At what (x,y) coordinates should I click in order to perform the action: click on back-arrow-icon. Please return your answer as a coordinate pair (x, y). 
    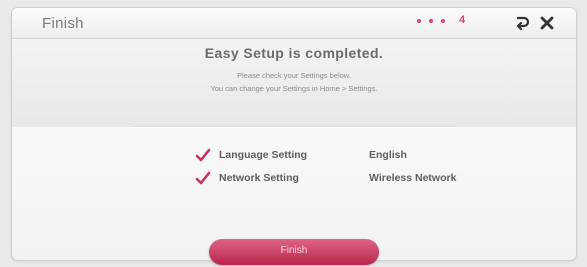
    Looking at the image, I should click on (523, 23).